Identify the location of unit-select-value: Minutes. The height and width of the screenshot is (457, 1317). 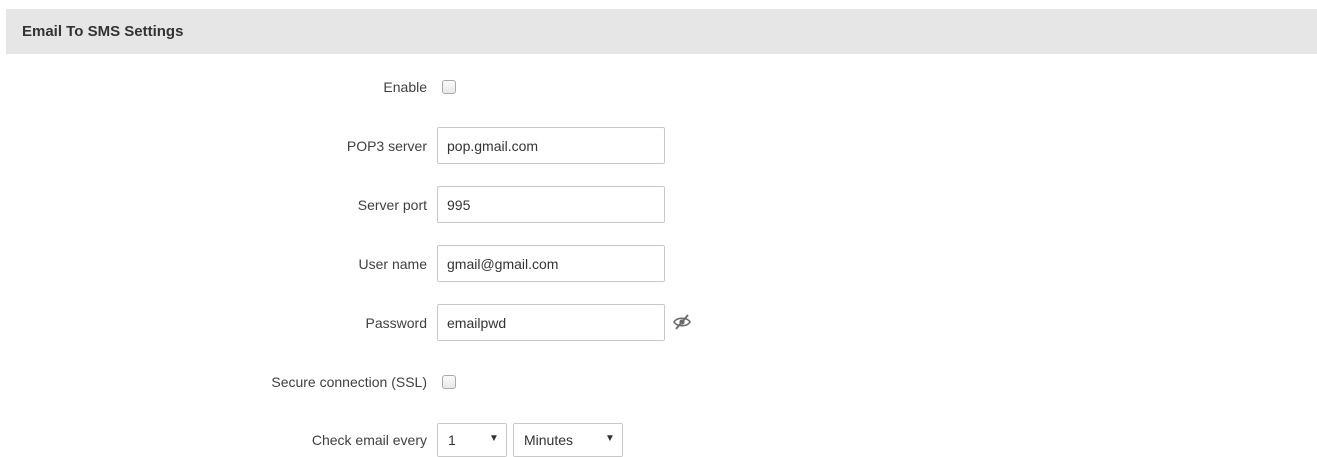
(549, 440).